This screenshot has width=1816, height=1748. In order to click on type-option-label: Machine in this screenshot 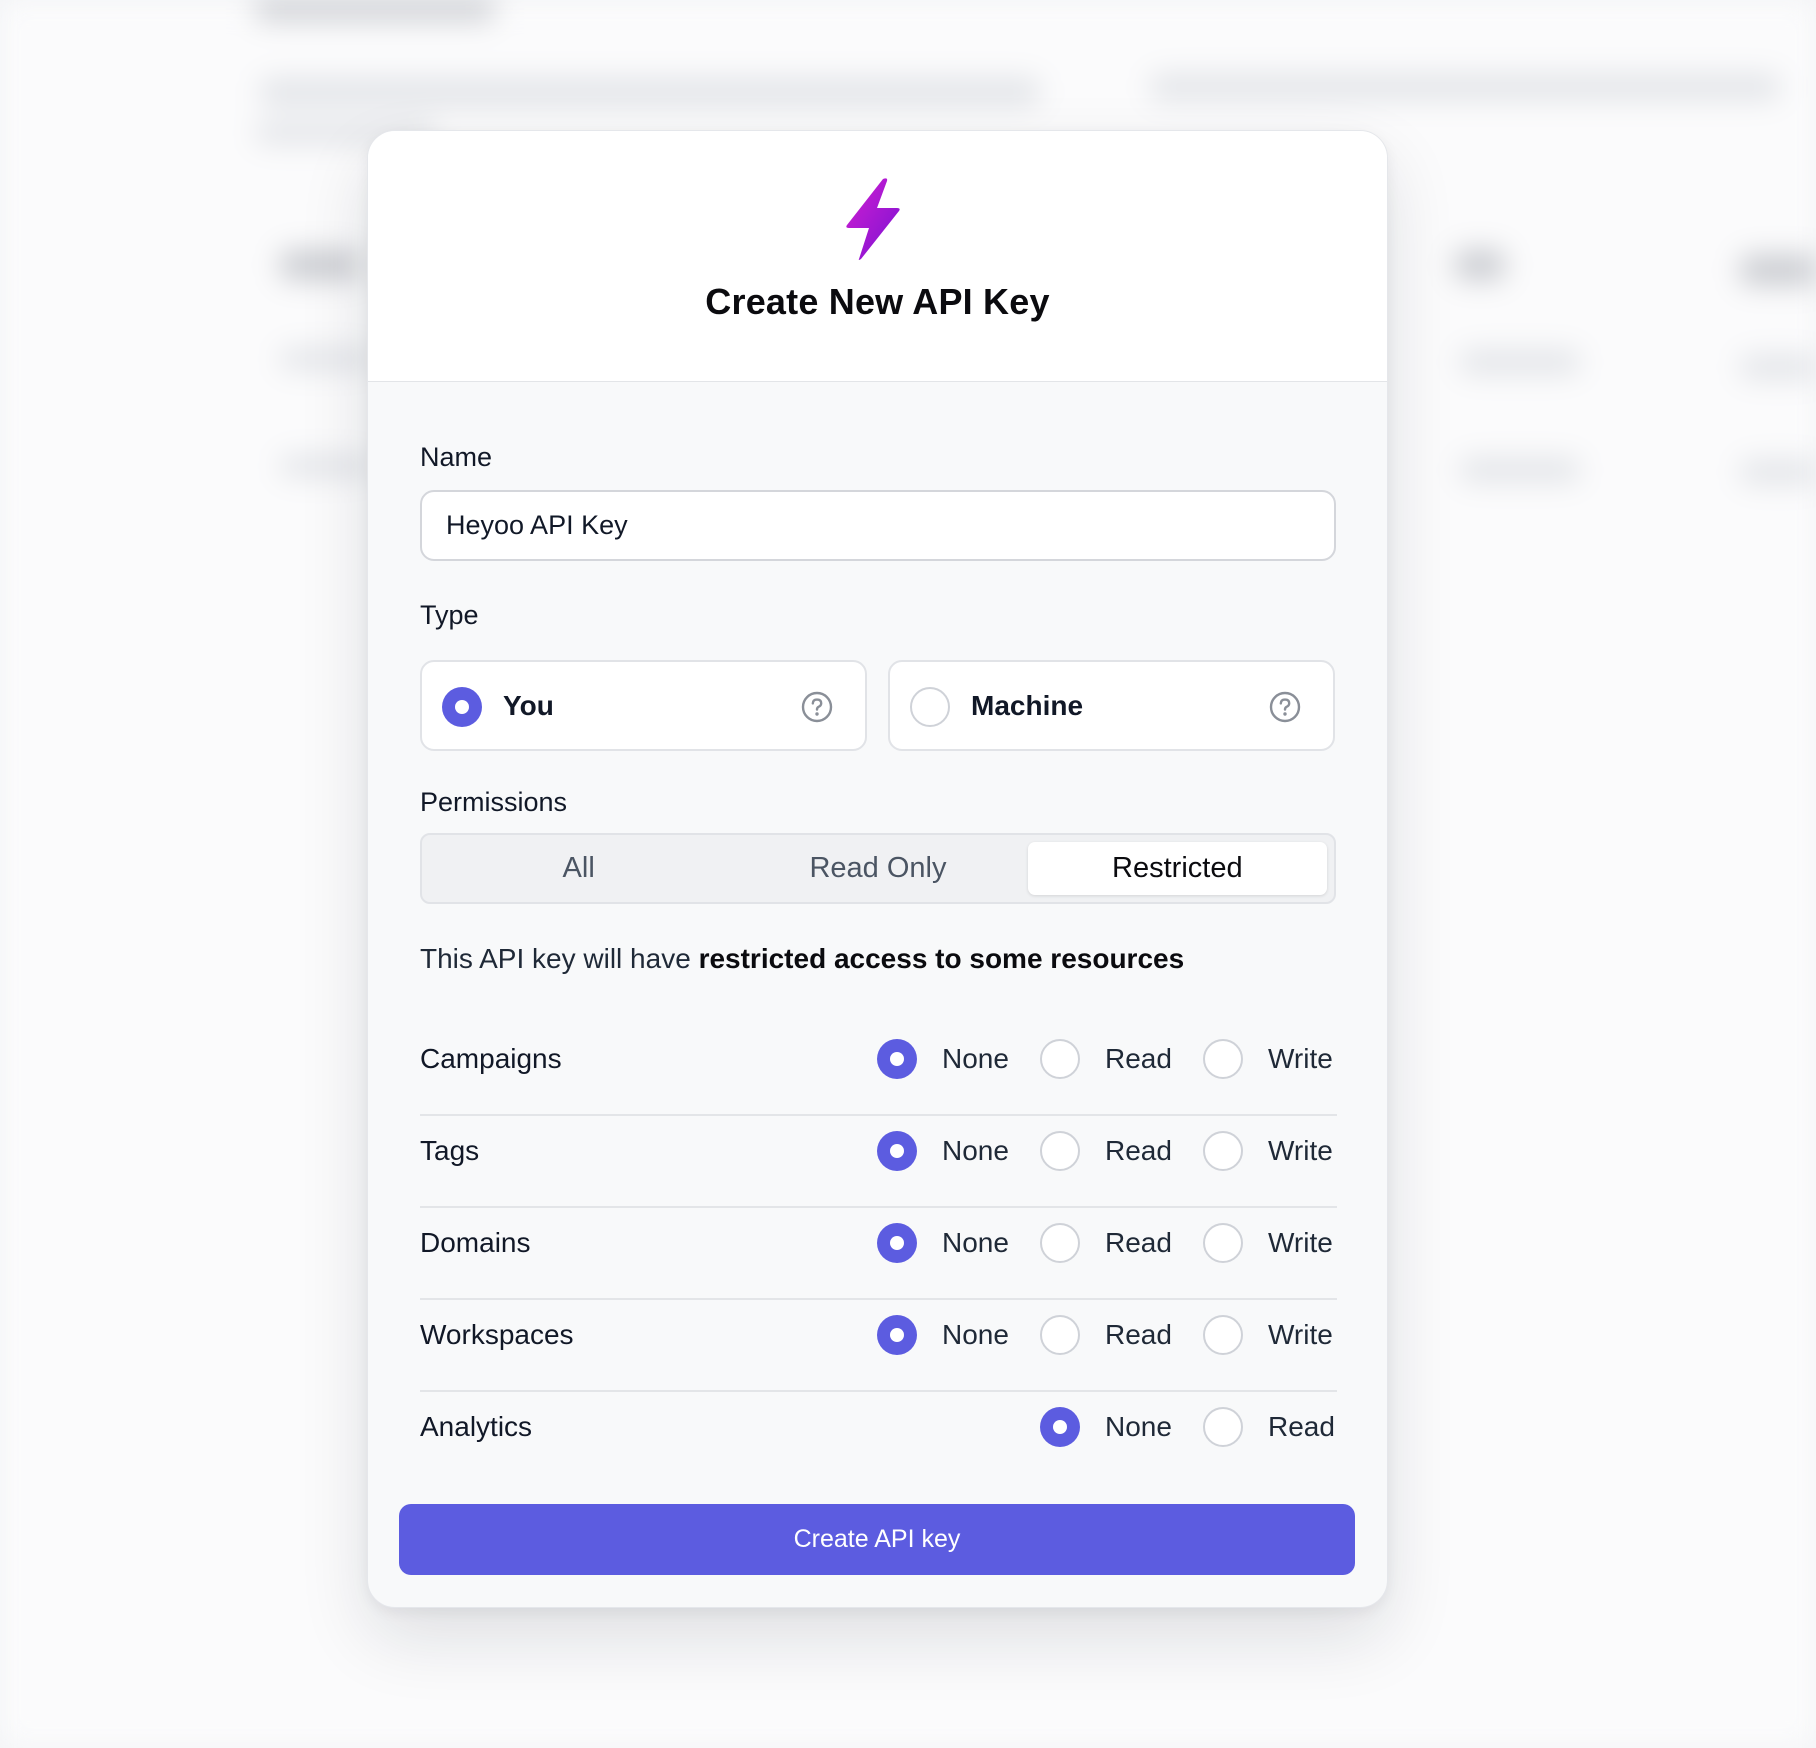, I will do `click(1027, 705)`.